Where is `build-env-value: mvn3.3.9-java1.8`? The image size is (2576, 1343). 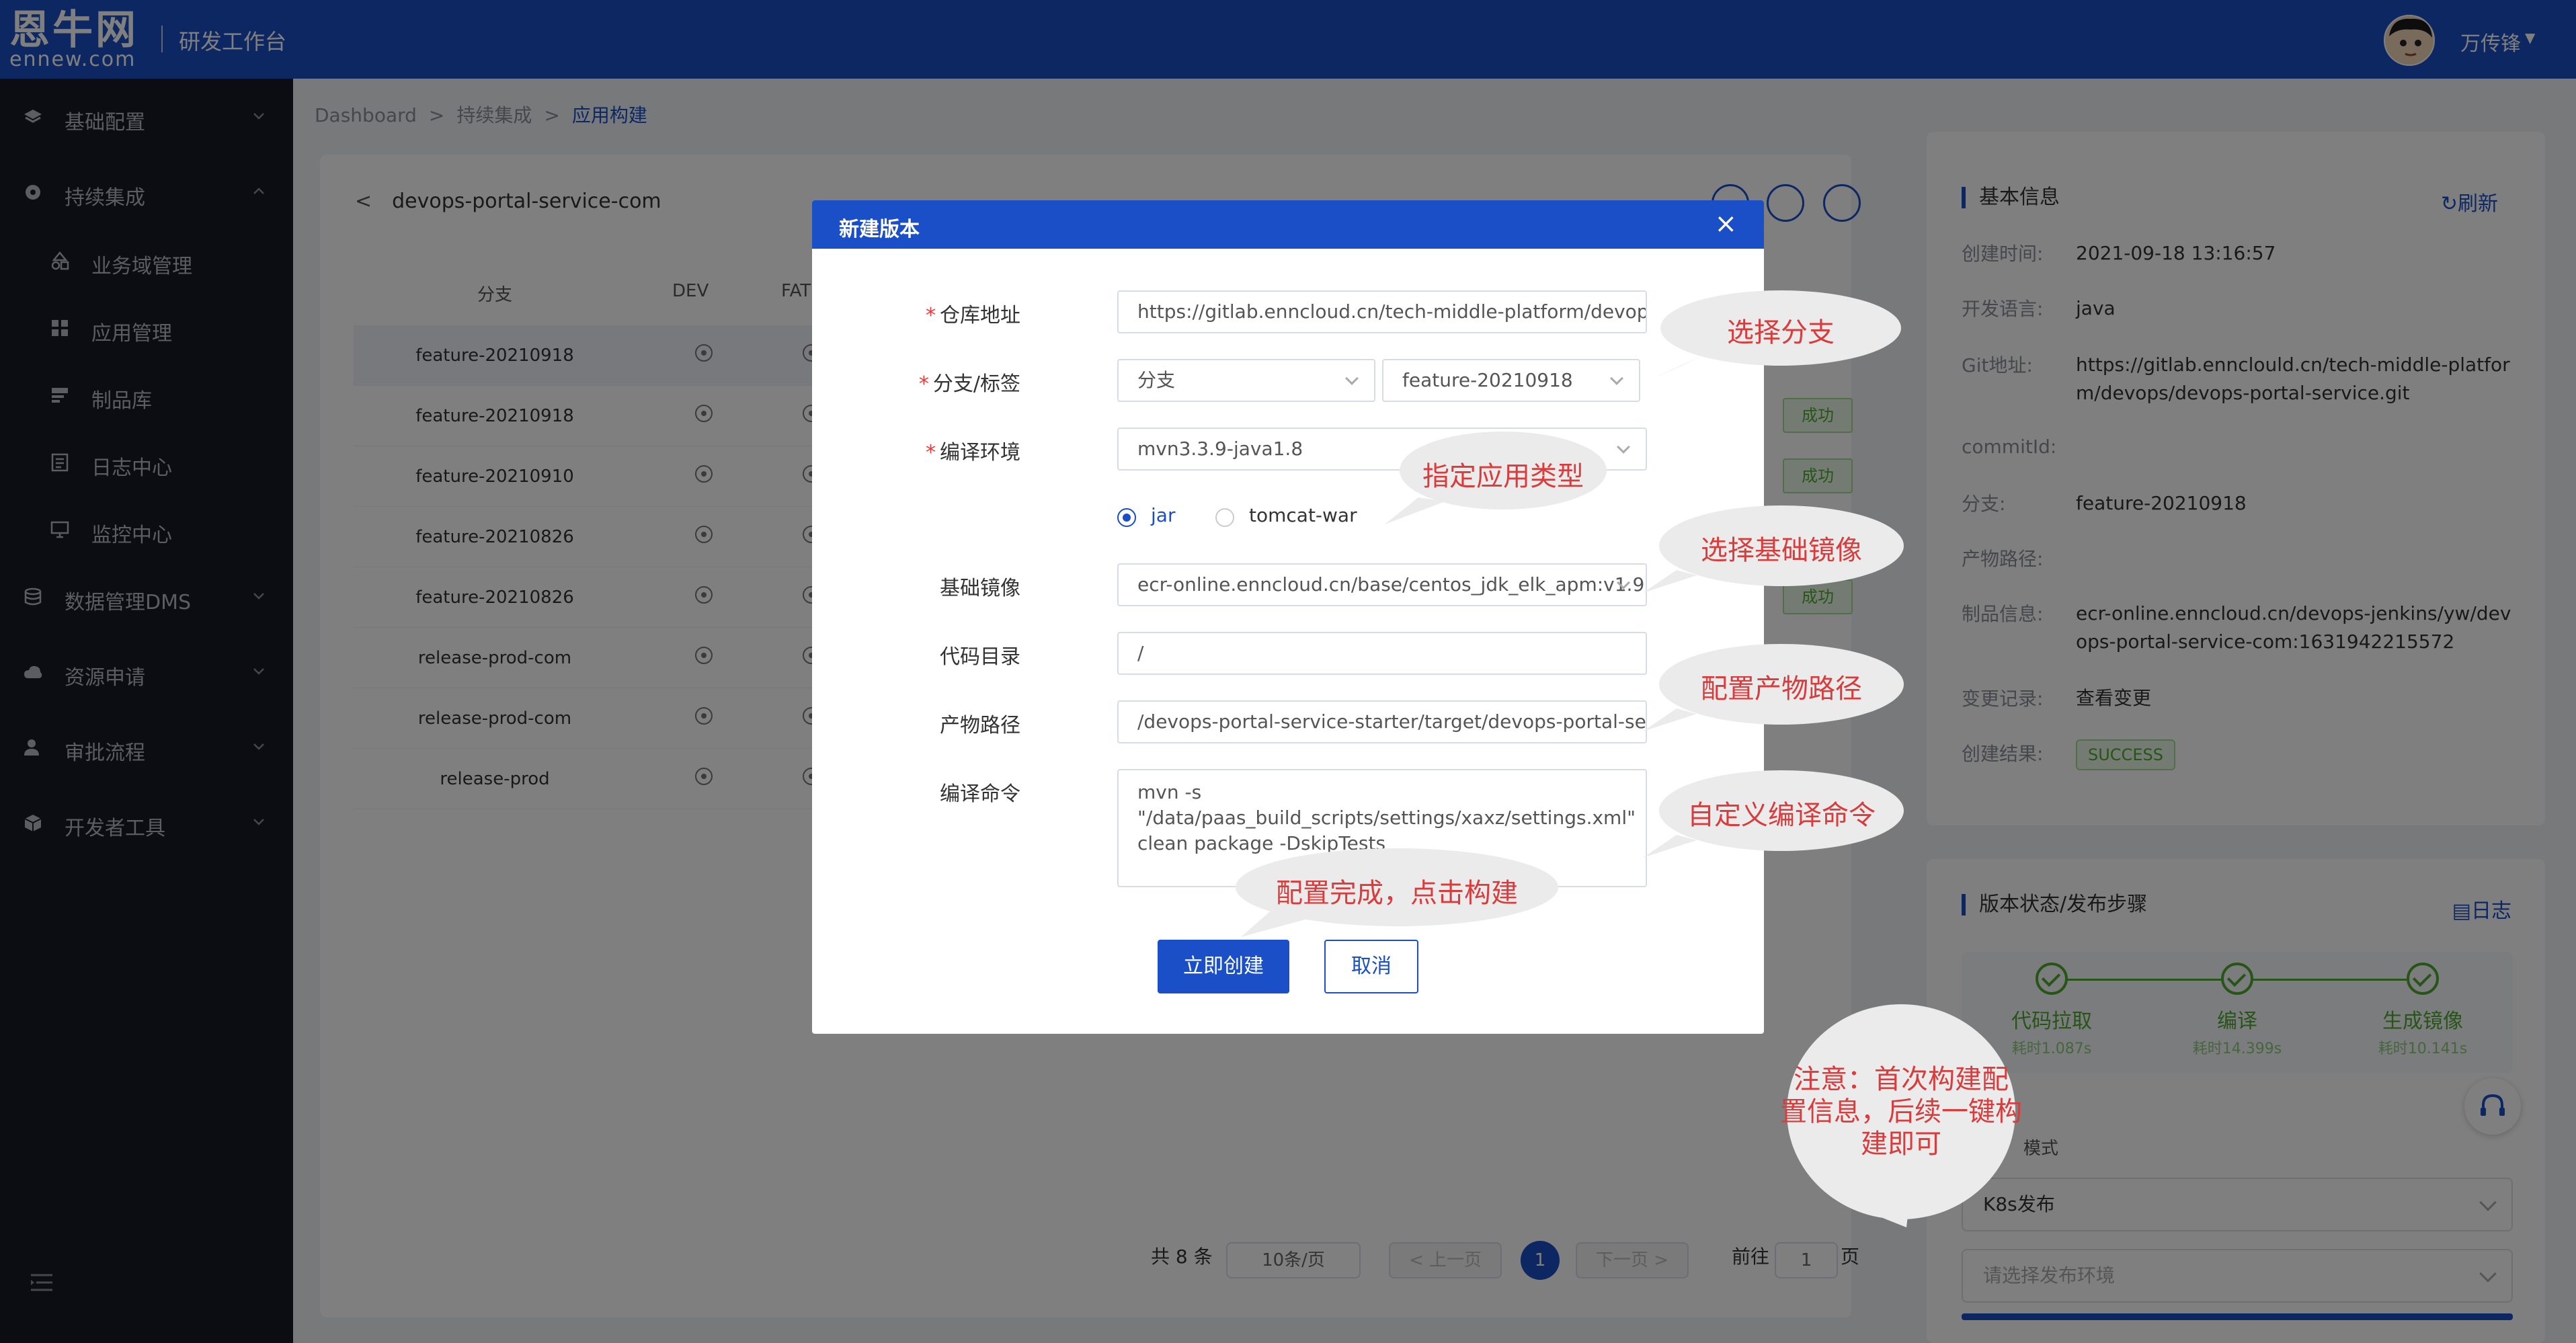
build-env-value: mvn3.3.9-java1.8 is located at coordinates (1220, 449).